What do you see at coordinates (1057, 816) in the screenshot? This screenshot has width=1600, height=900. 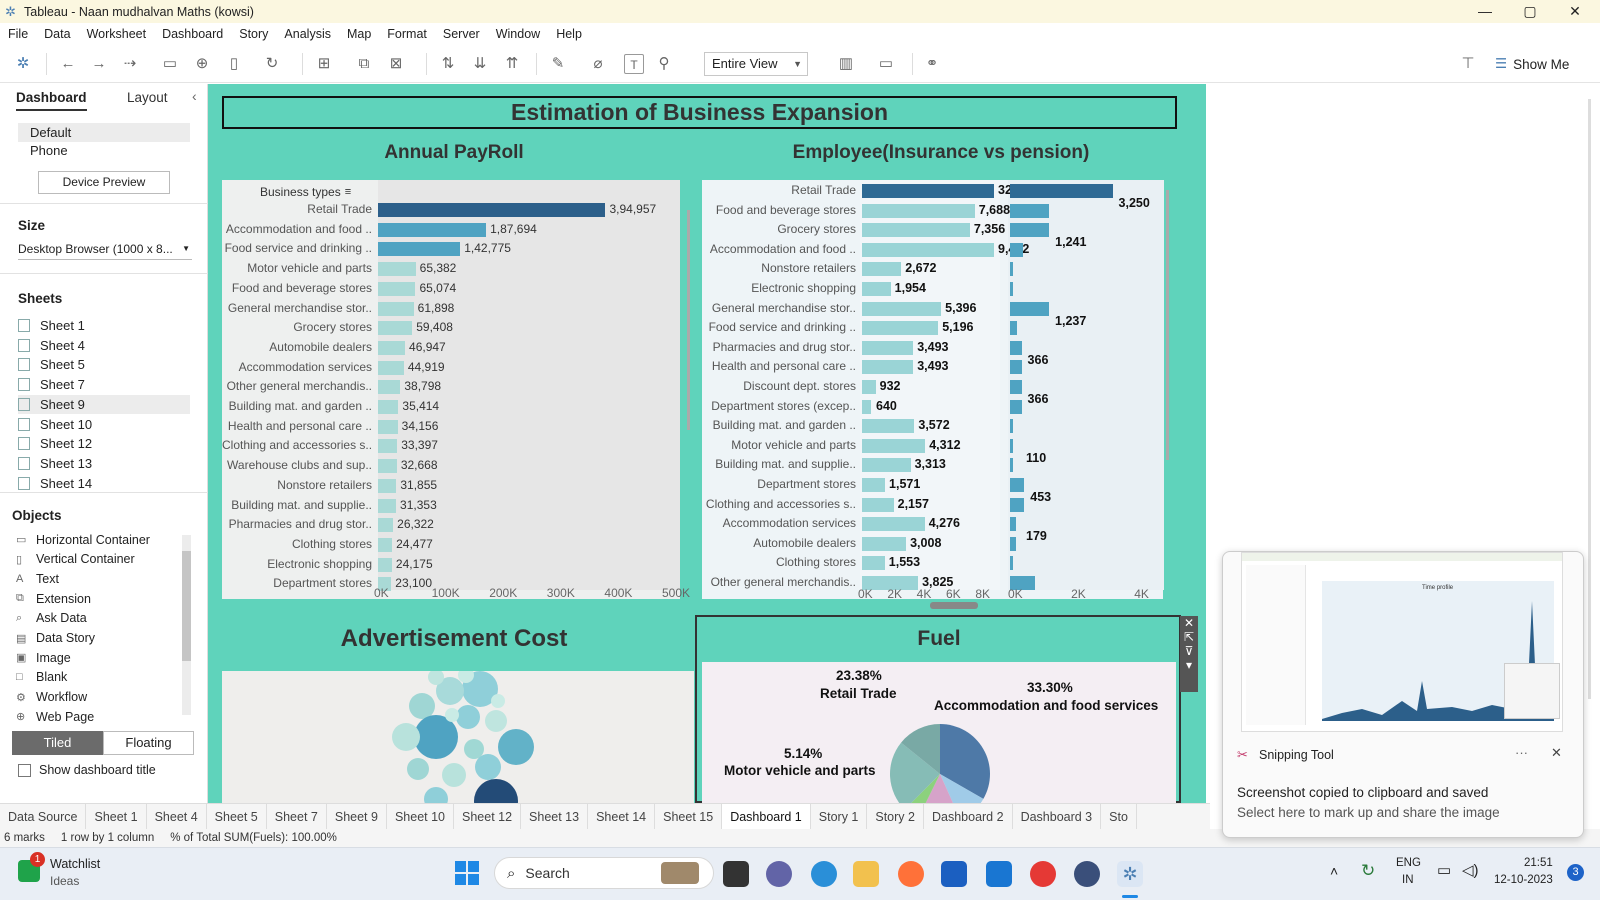 I see `tab-dashboard-3: Dashboard 3` at bounding box center [1057, 816].